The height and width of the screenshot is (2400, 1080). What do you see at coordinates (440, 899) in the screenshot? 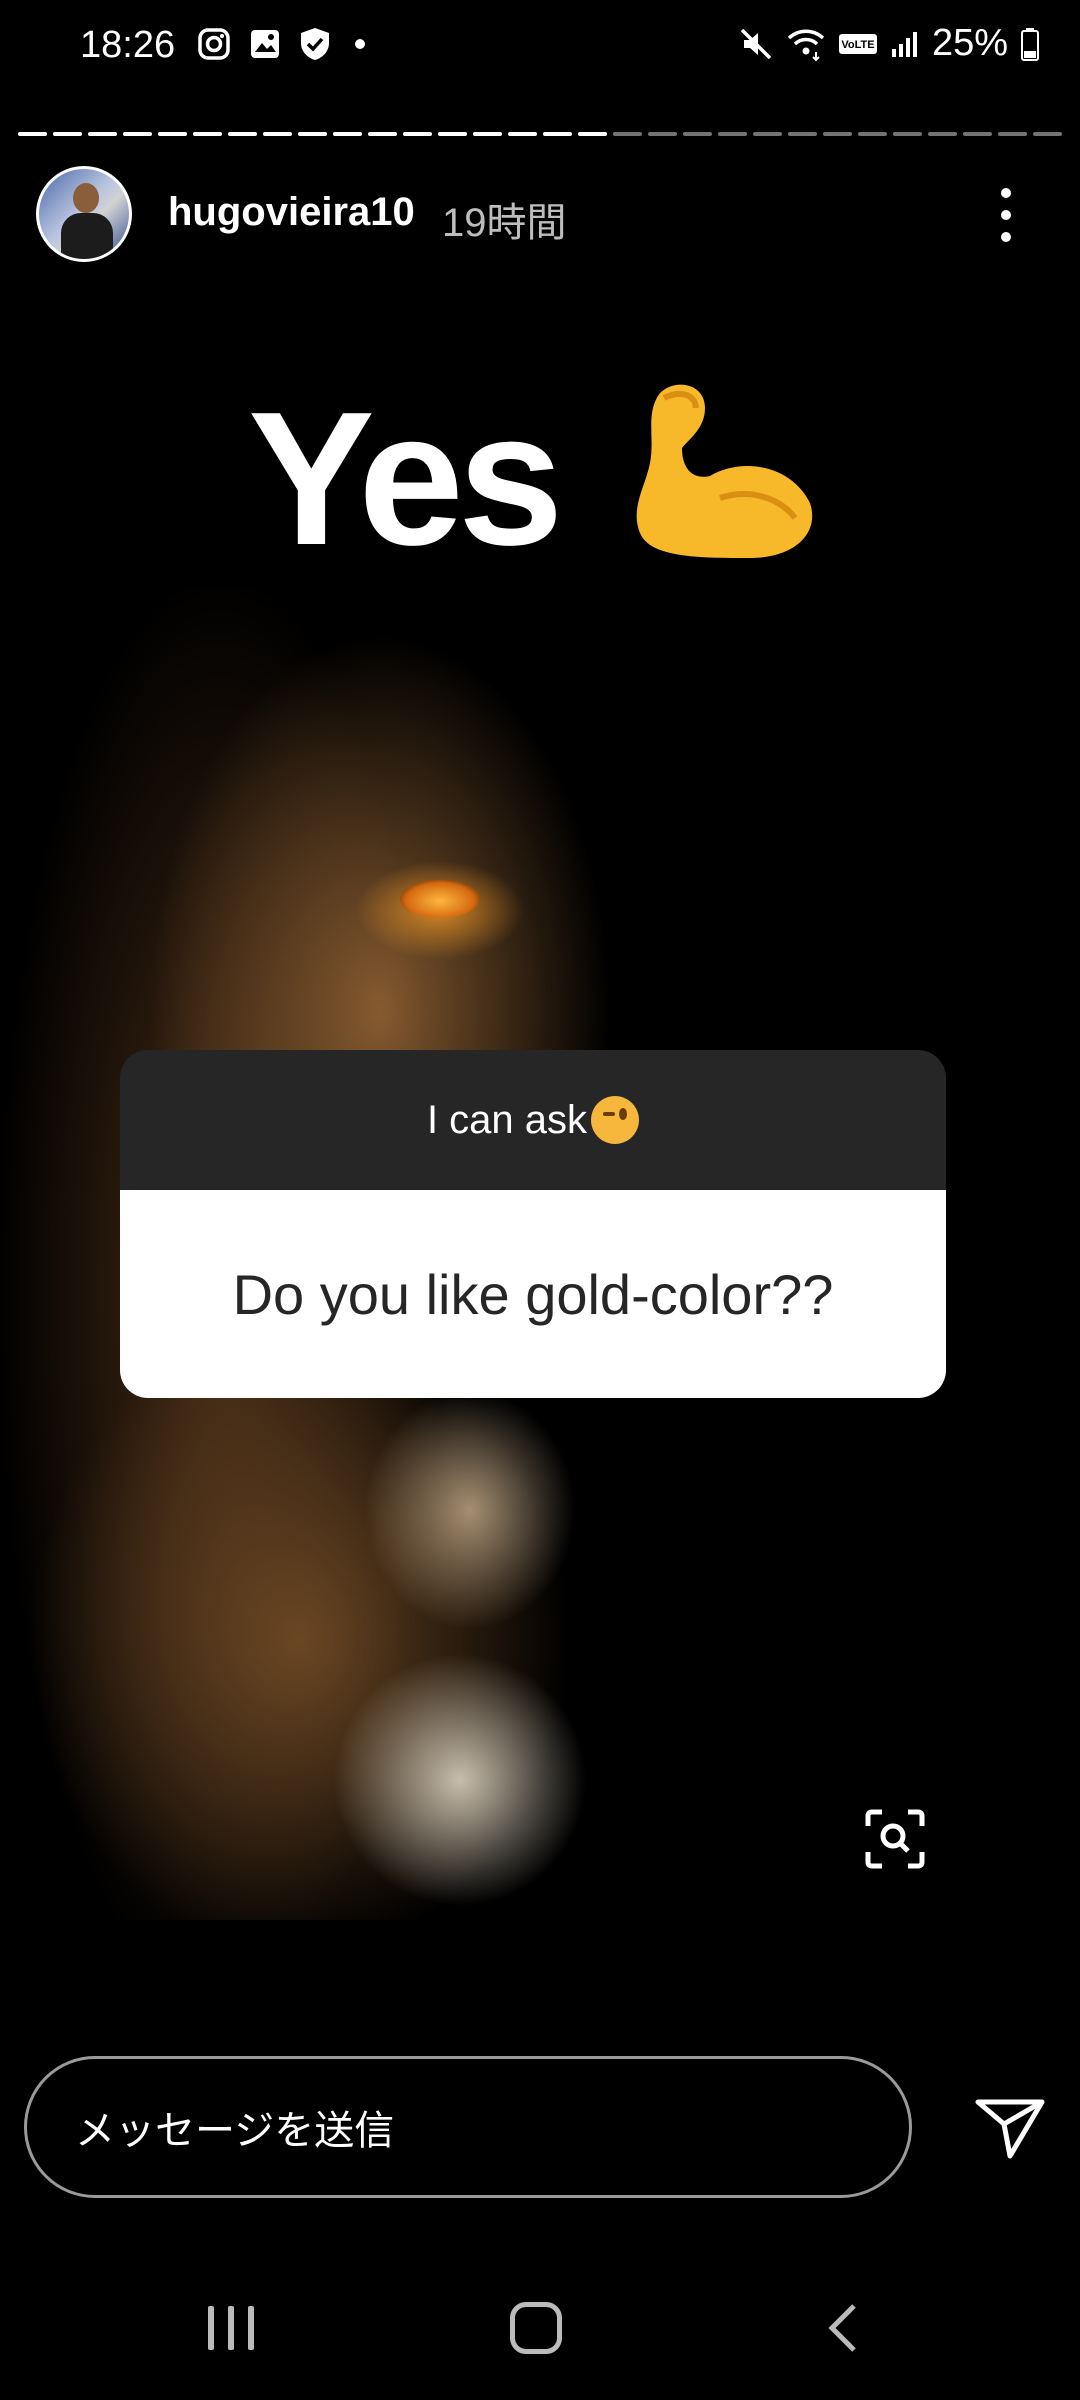
I see `lion-eye` at bounding box center [440, 899].